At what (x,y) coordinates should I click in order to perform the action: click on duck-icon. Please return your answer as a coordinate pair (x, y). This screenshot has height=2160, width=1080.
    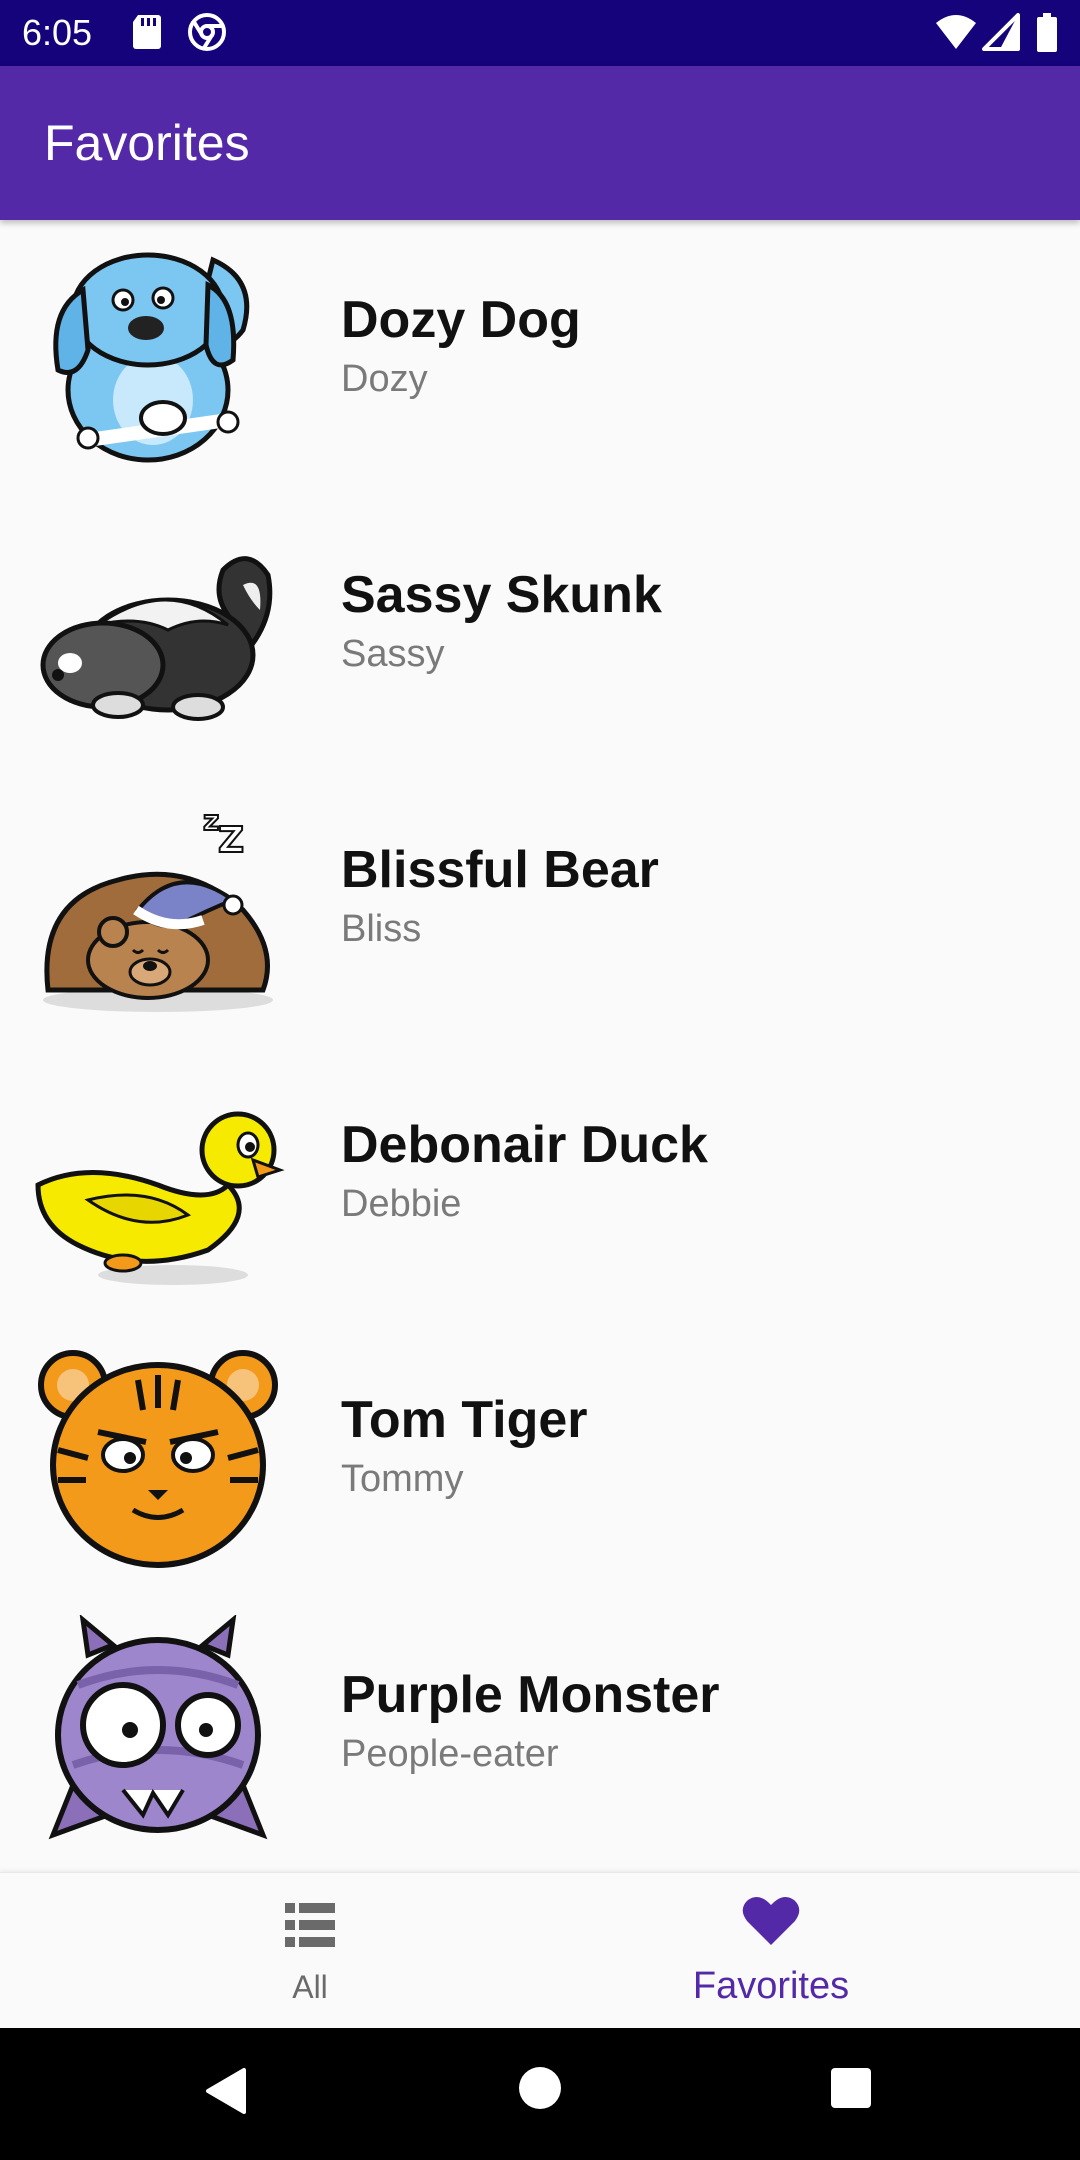
    Looking at the image, I should click on (160, 1198).